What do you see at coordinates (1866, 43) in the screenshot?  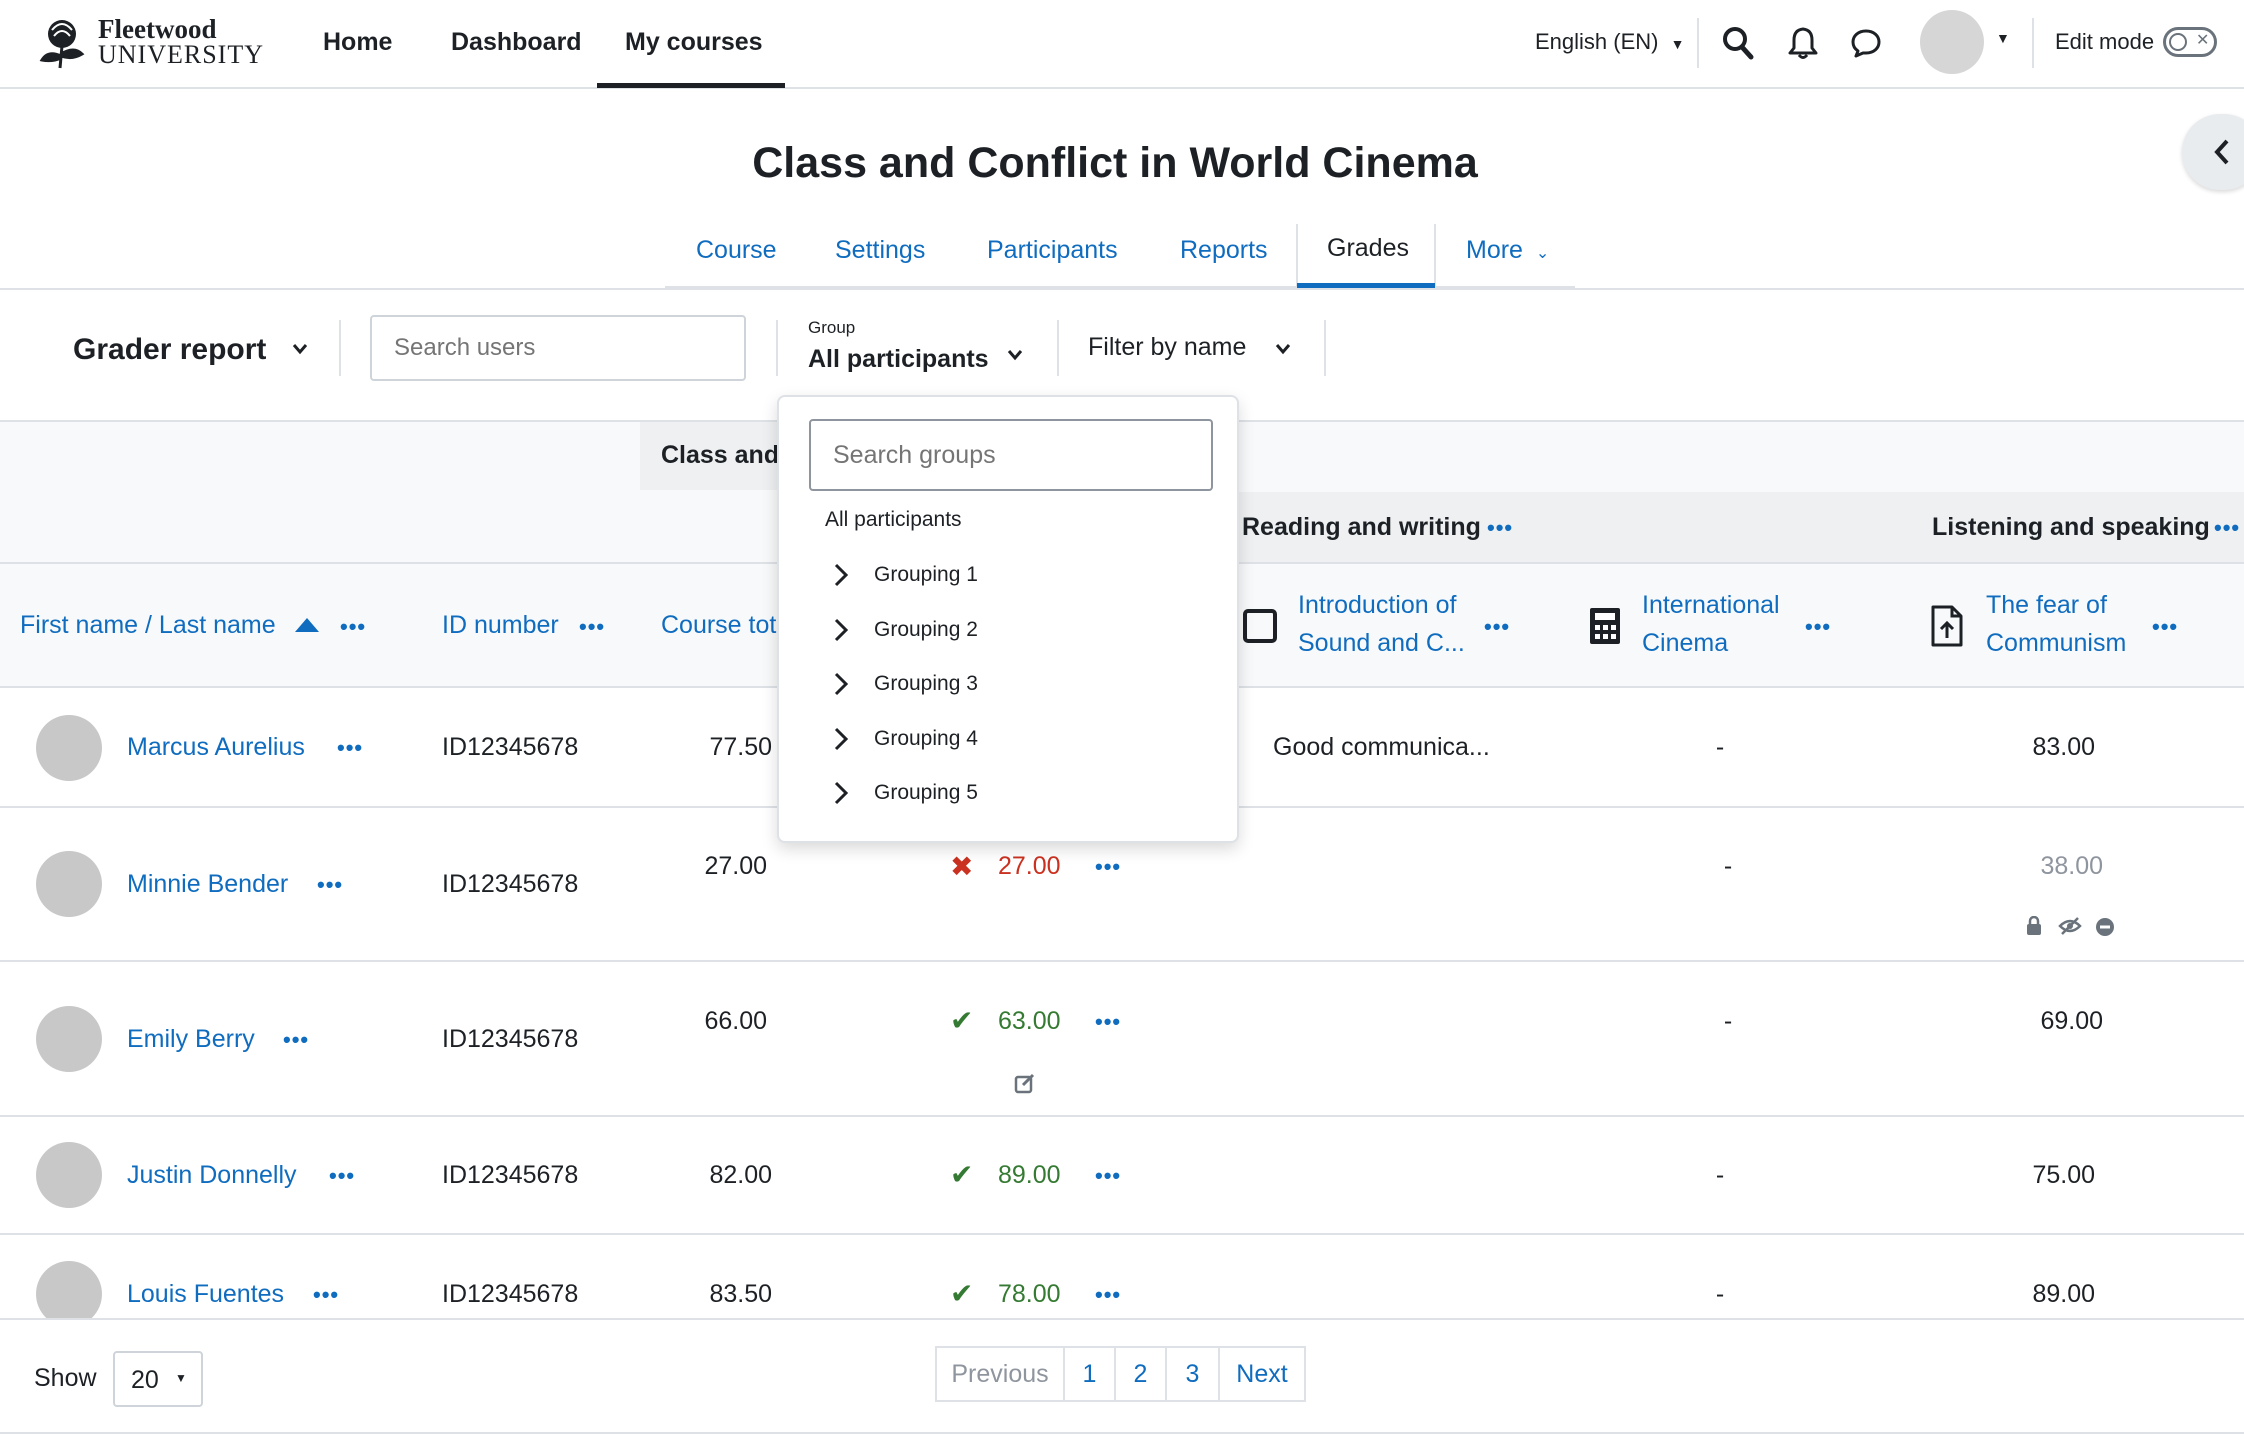 I see `chat-bubble-icon` at bounding box center [1866, 43].